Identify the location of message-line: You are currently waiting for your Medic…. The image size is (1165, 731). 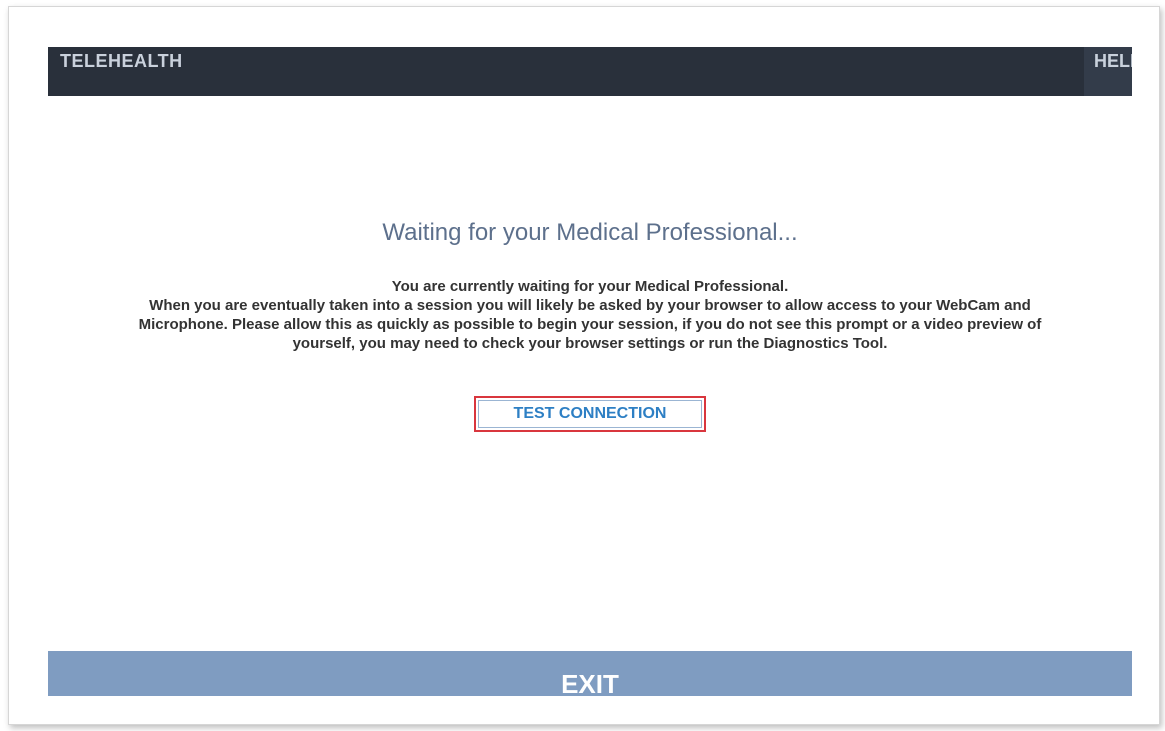
(590, 286).